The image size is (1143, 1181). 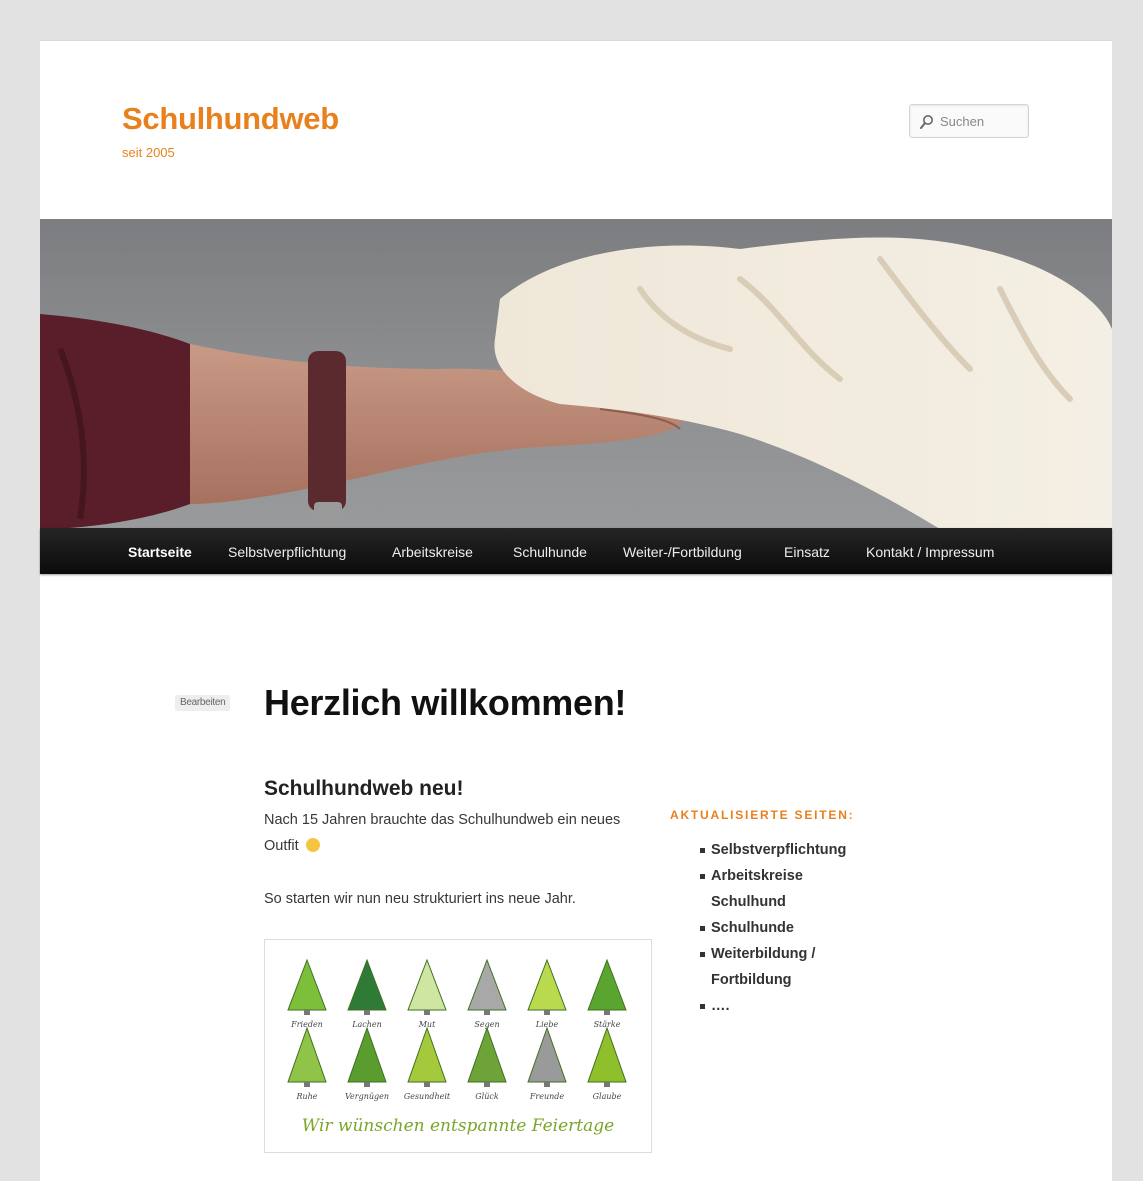 What do you see at coordinates (427, 1096) in the screenshot?
I see `tree-label: Gesundheit` at bounding box center [427, 1096].